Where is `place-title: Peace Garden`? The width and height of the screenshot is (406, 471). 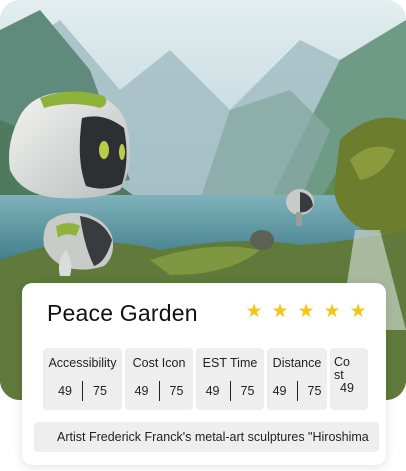 place-title: Peace Garden is located at coordinates (122, 313).